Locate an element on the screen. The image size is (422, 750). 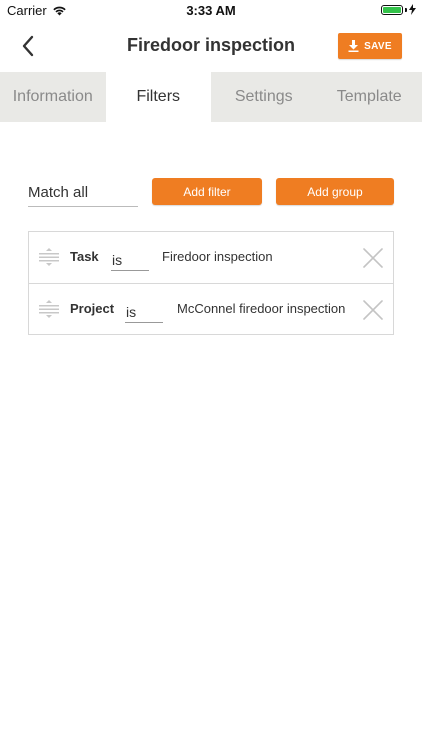
status-time: 3:33 AM is located at coordinates (211, 10).